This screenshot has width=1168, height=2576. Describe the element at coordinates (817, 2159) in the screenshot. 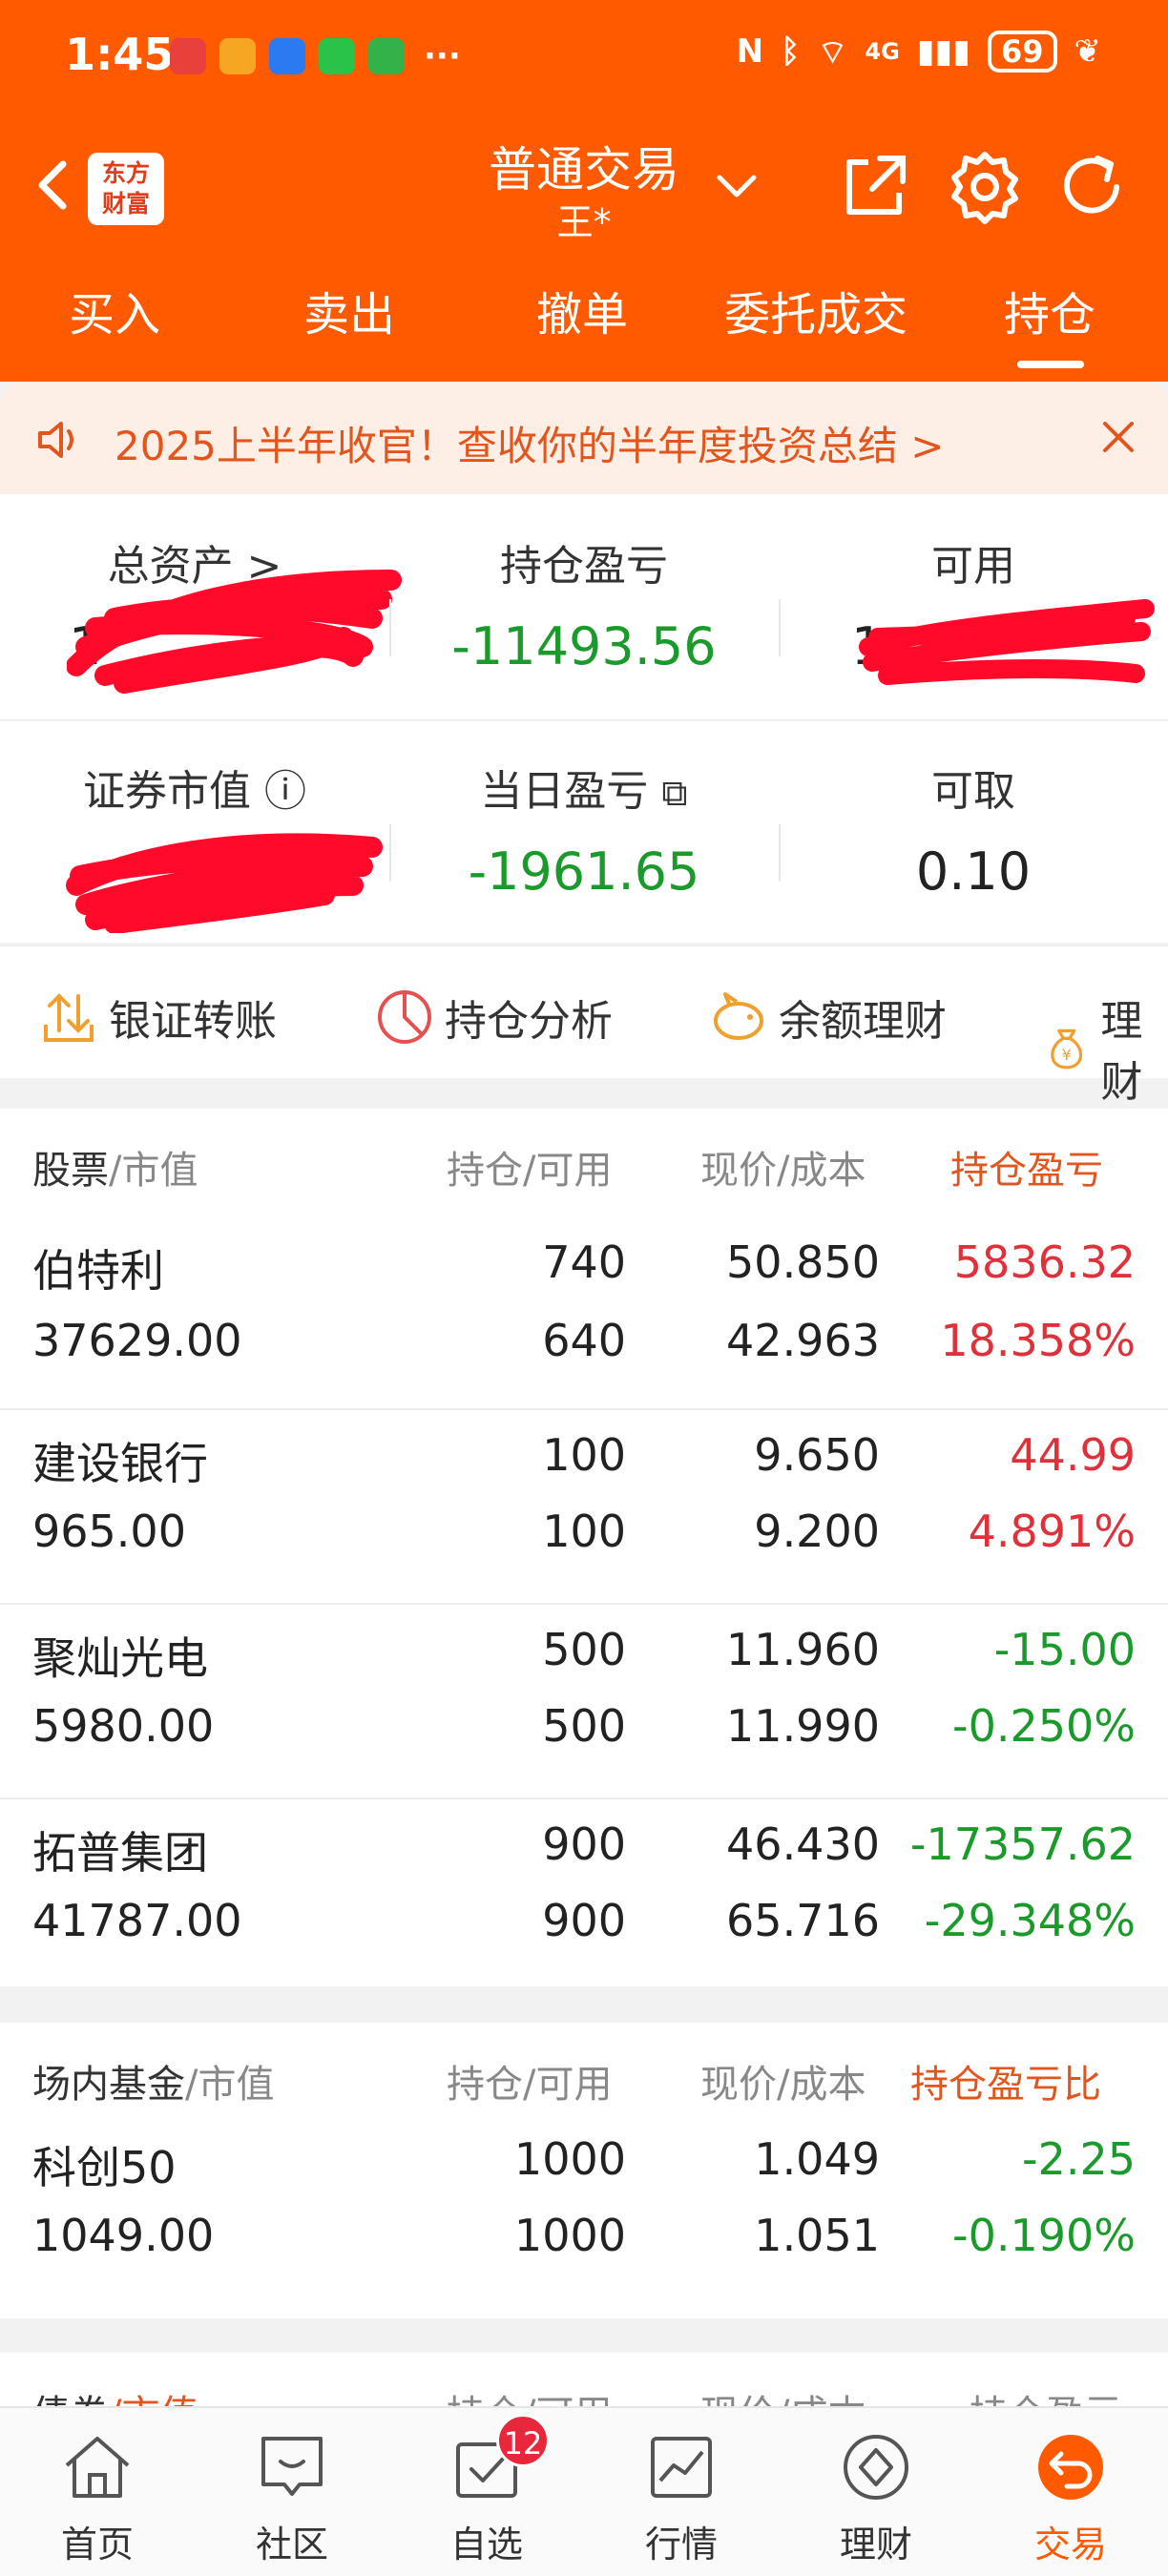

I see `fund-price: 1.049` at that location.